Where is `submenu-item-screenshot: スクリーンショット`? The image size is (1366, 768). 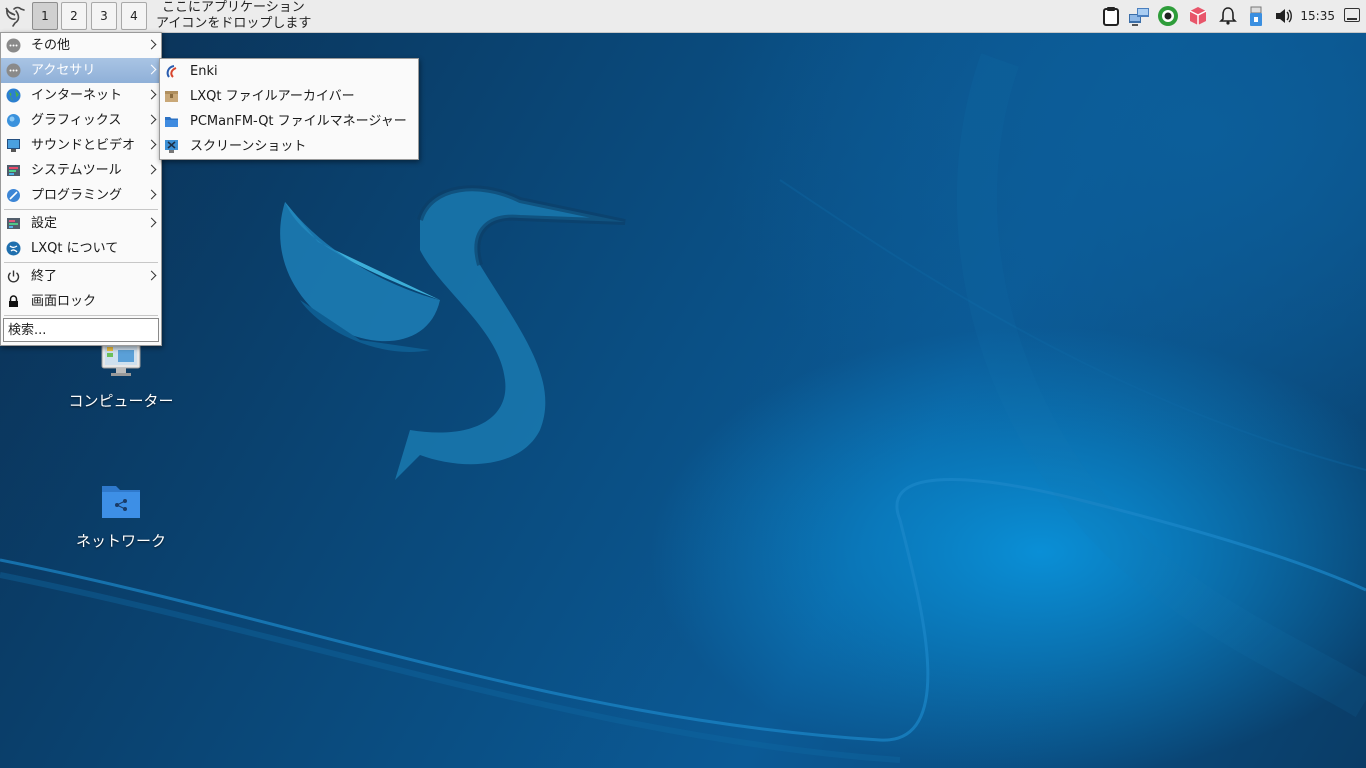
submenu-item-screenshot: スクリーンショット is located at coordinates (289, 146).